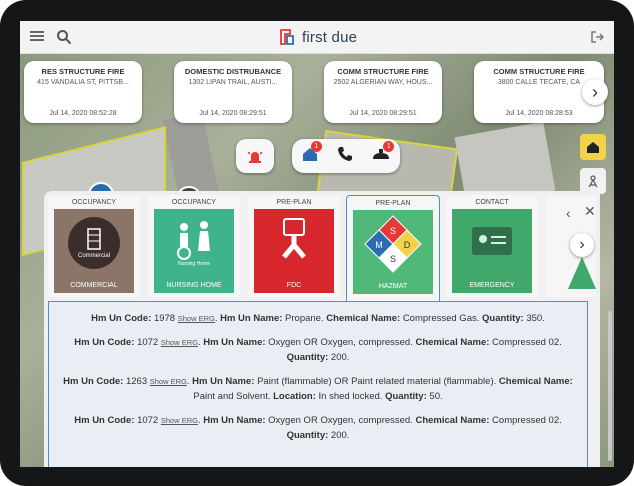 The image size is (634, 486). I want to click on units-action: 1, so click(383, 154).